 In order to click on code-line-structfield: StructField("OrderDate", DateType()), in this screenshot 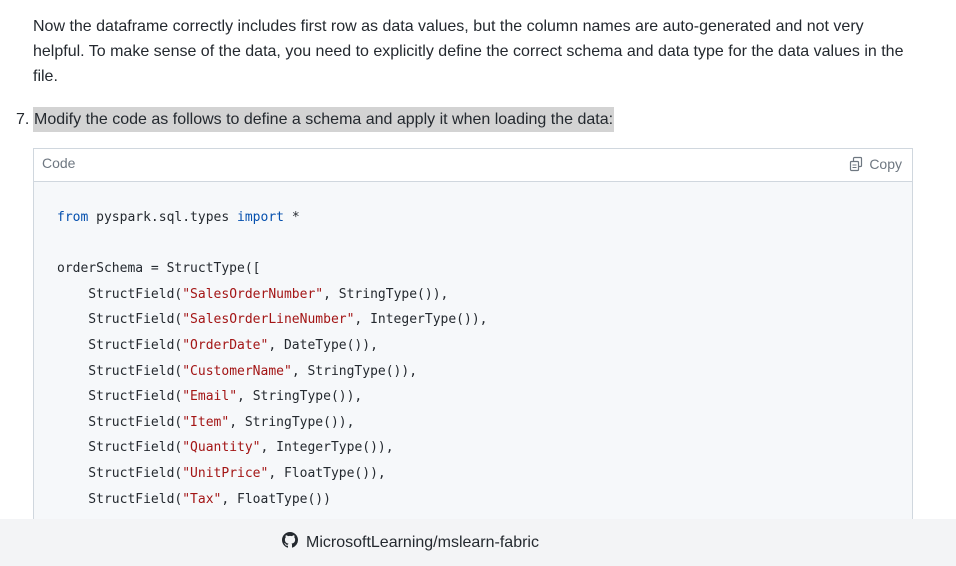, I will do `click(217, 345)`.